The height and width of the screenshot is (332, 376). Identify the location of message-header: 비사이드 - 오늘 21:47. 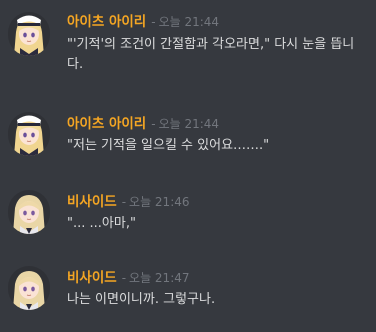
(128, 277).